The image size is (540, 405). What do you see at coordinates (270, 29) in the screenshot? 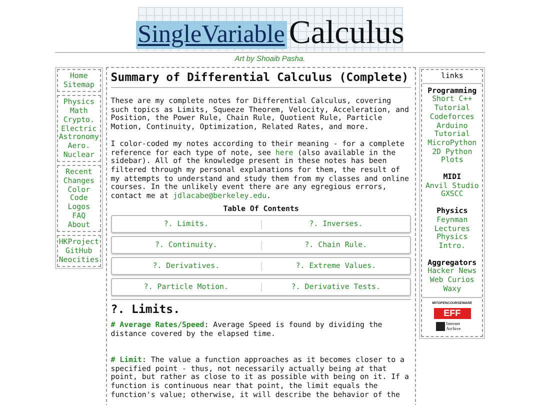
I see `site-logo: SingleVariable Calculus` at bounding box center [270, 29].